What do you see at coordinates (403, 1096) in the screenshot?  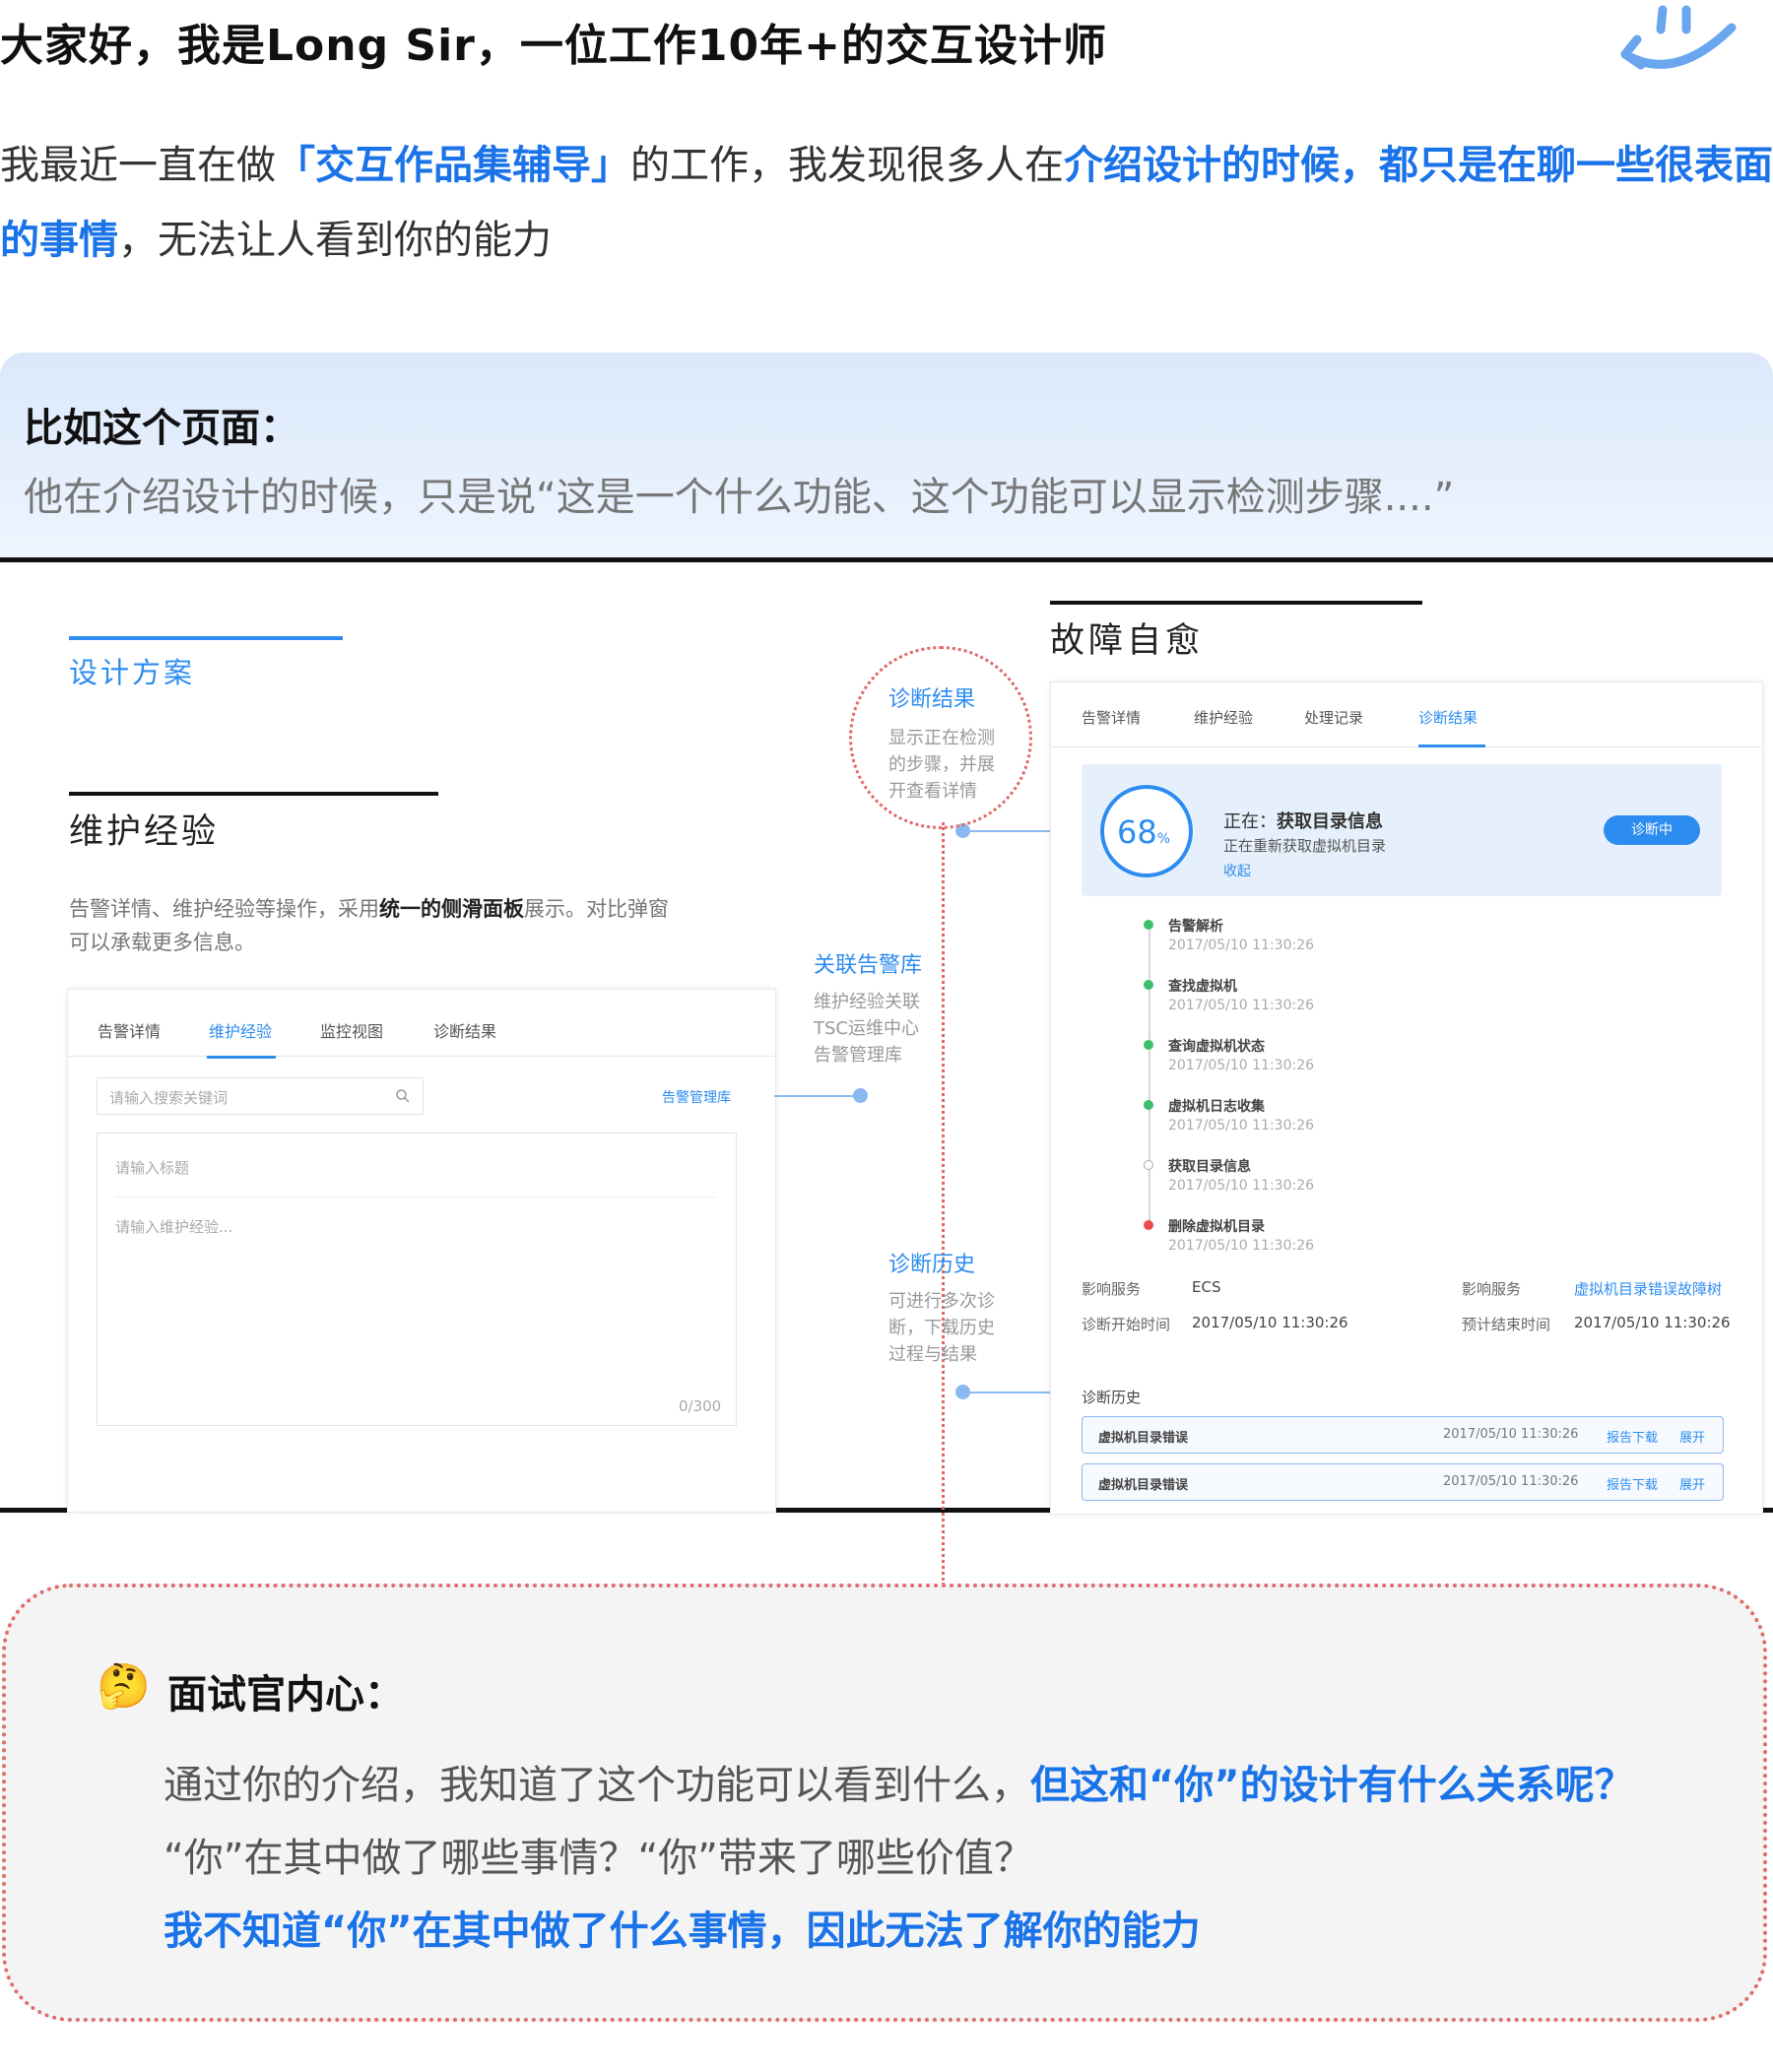 I see `search-icon` at bounding box center [403, 1096].